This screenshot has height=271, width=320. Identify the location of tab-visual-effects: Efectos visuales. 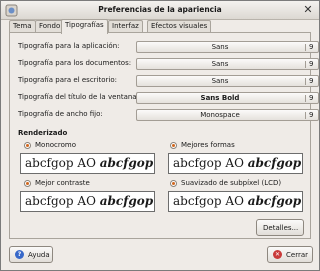
(179, 26).